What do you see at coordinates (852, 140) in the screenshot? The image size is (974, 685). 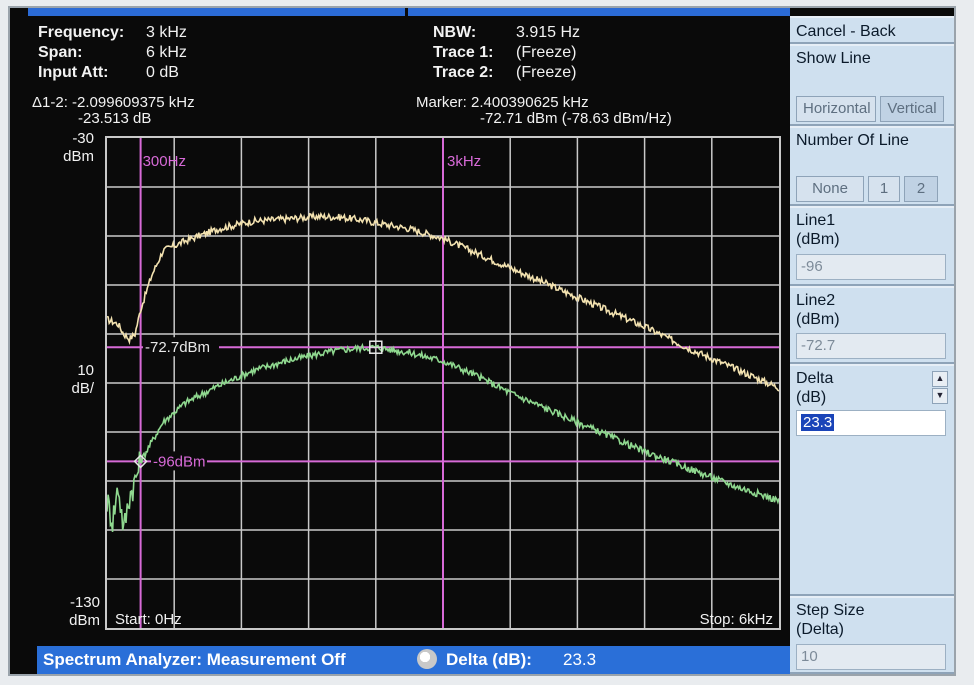 I see `number-of-line-label: Number Of Line` at bounding box center [852, 140].